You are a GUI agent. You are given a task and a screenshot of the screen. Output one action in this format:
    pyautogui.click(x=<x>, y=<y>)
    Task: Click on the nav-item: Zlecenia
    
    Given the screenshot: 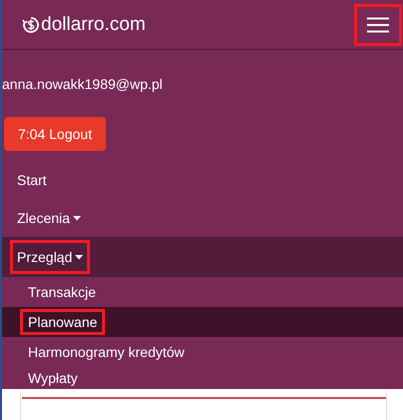 What is the action you would take?
    pyautogui.click(x=49, y=218)
    